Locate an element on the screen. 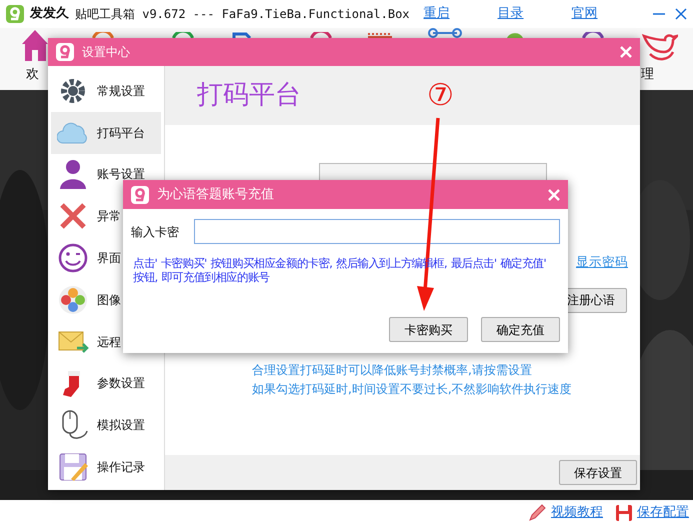 The width and height of the screenshot is (693, 526). document-icon is located at coordinates (243, 35).